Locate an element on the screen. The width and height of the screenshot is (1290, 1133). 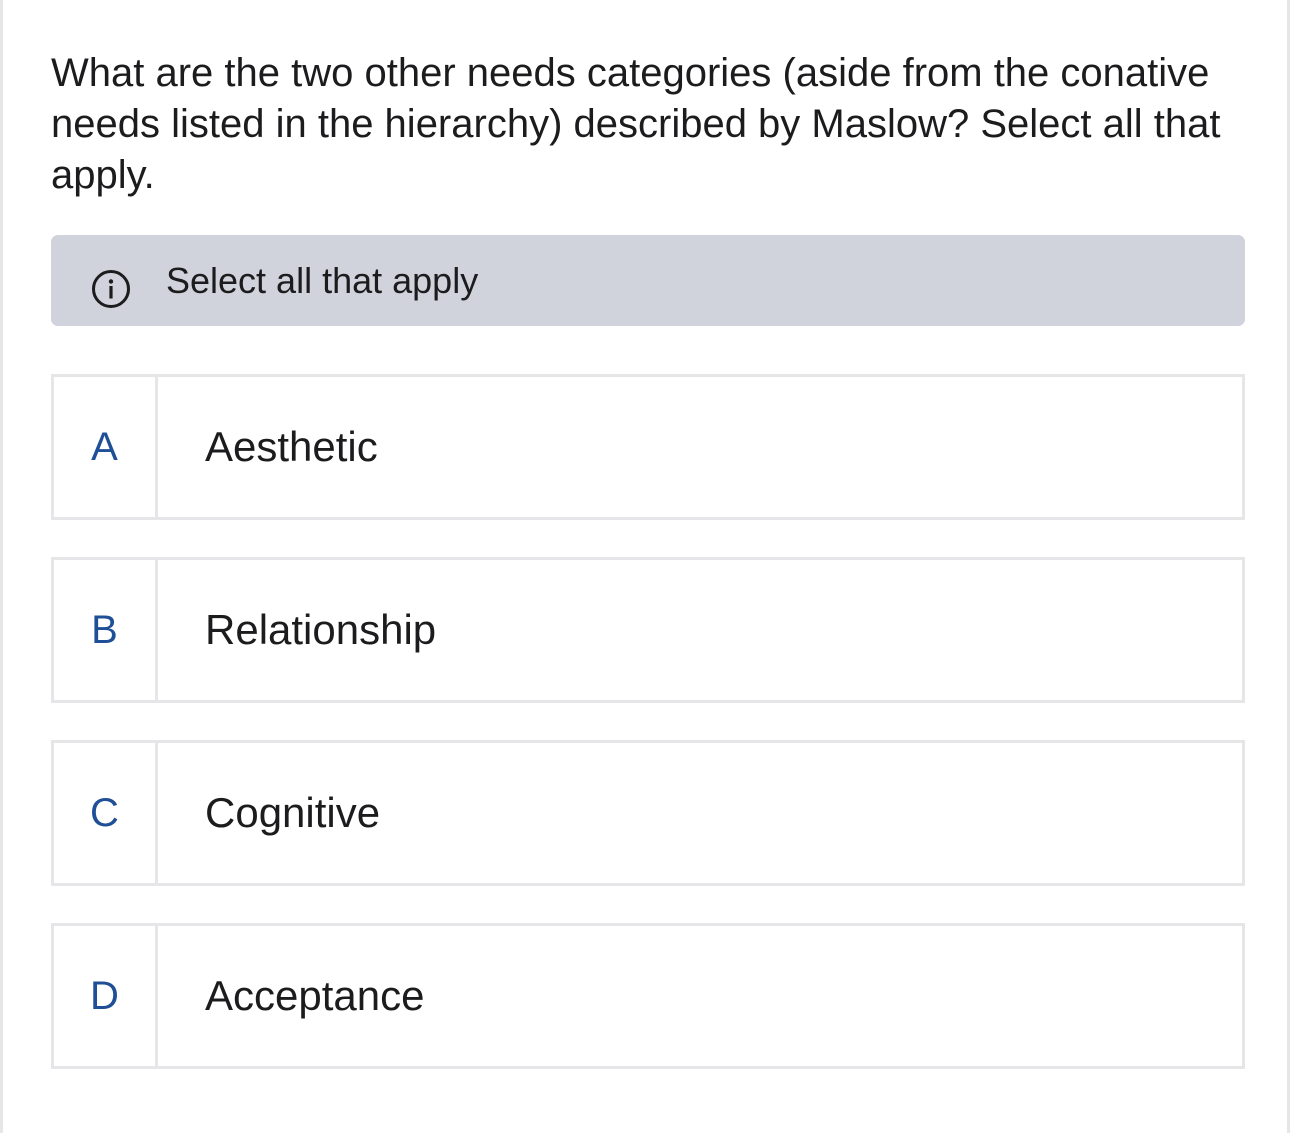
option-letter-cell: A is located at coordinates (106, 447).